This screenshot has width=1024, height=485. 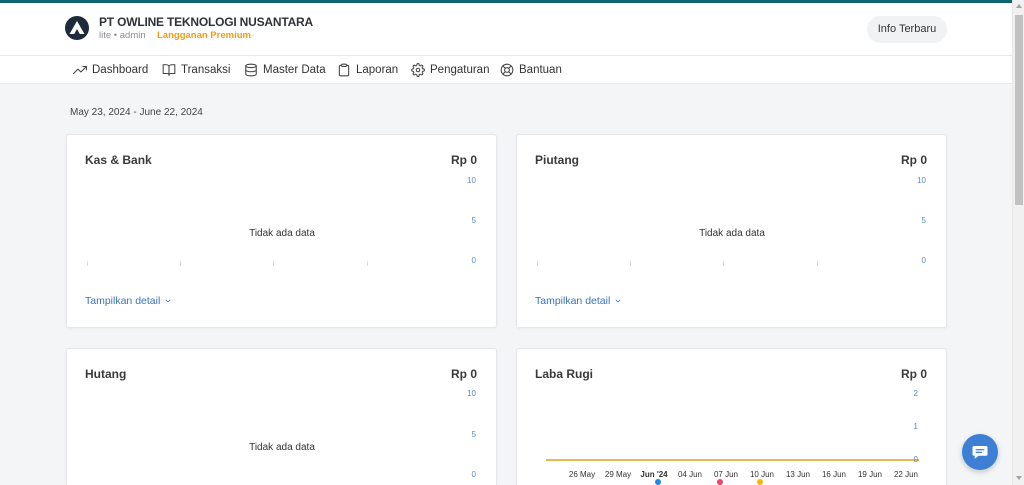 I want to click on nav-item-master-data: Master Data, so click(x=285, y=70).